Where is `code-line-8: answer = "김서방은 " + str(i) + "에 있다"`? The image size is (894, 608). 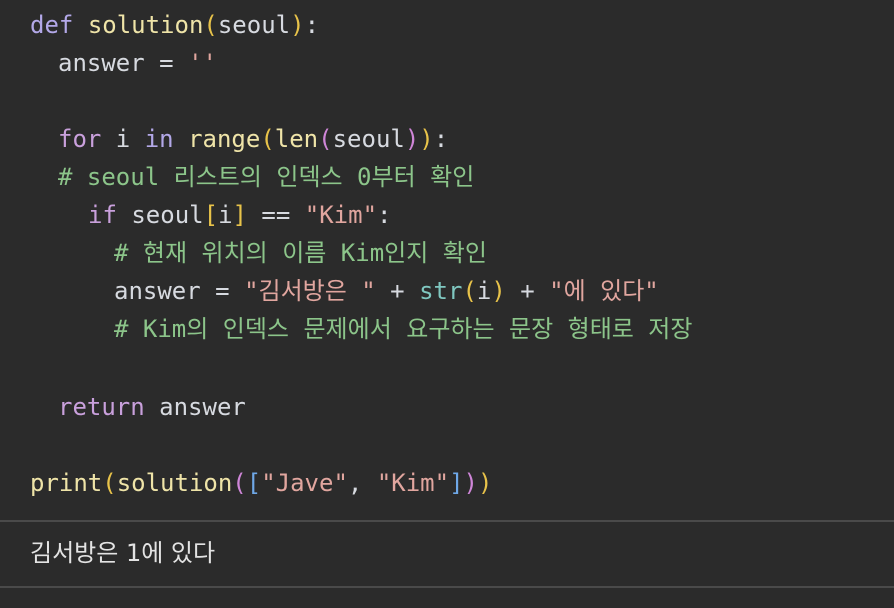 code-line-8: answer = "김서방은 " + str(i) + "에 있다" is located at coordinates (386, 291).